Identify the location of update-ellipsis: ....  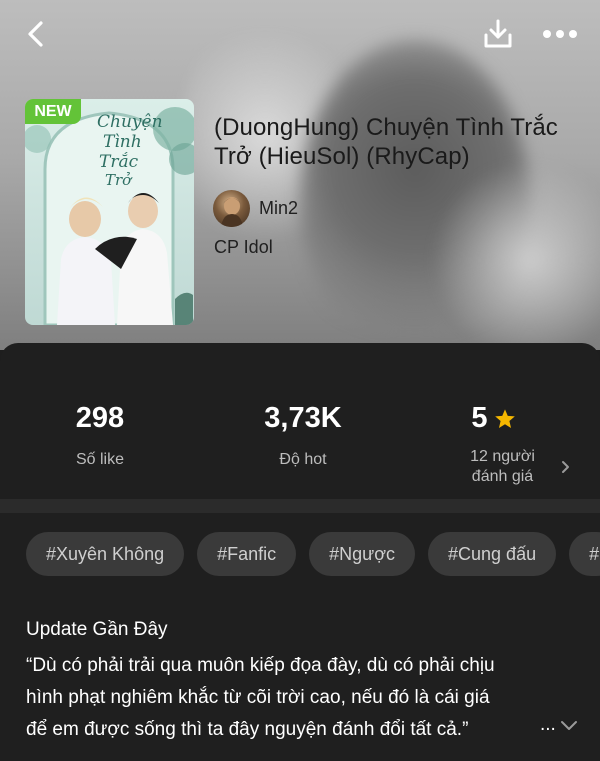
(548, 724).